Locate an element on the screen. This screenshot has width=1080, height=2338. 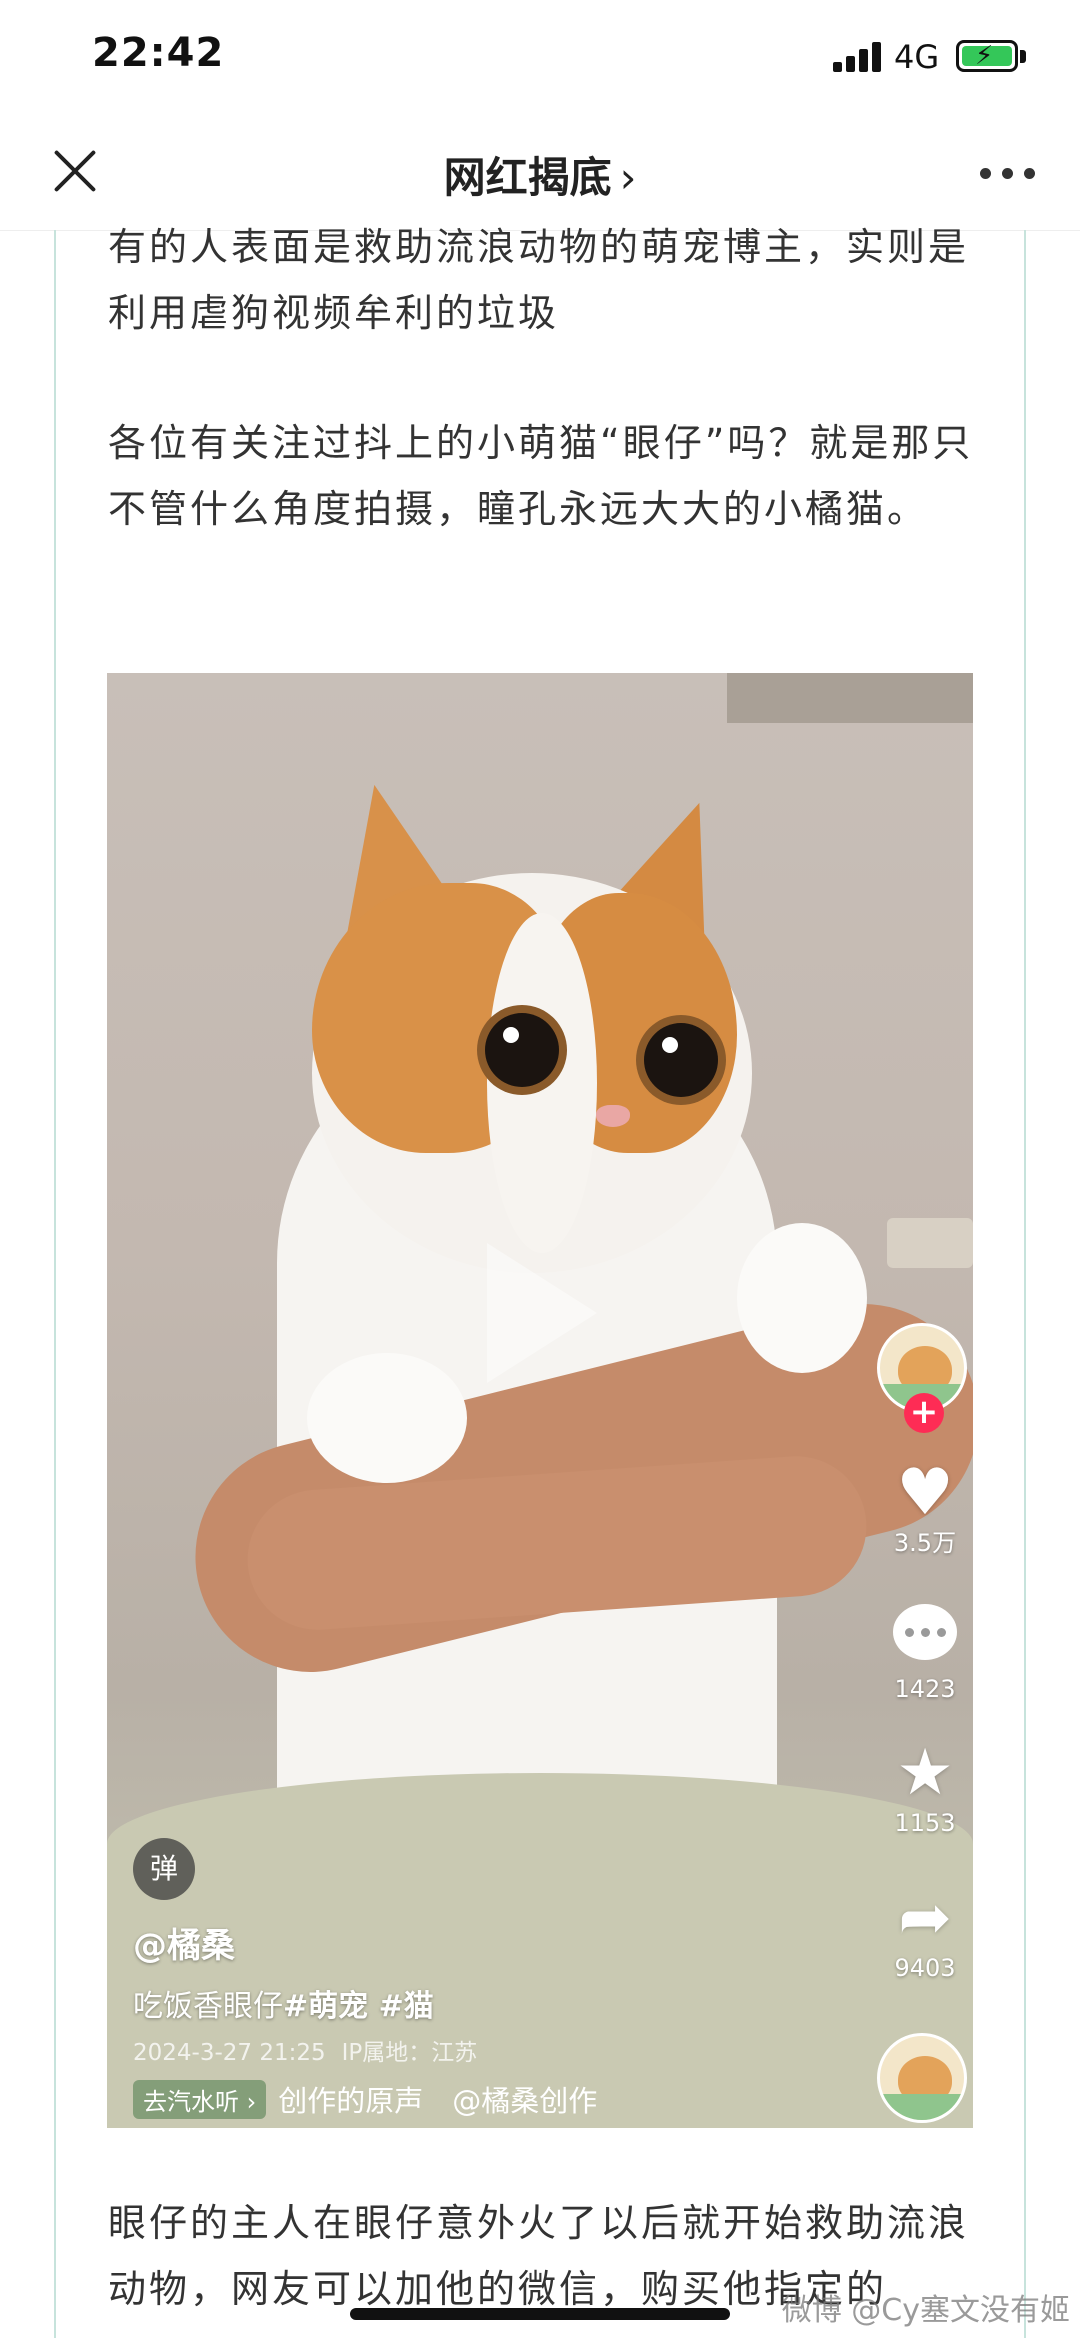
music-row: 去汽水听 › 创作的原声 @橘桑创作 is located at coordinates (365, 2098).